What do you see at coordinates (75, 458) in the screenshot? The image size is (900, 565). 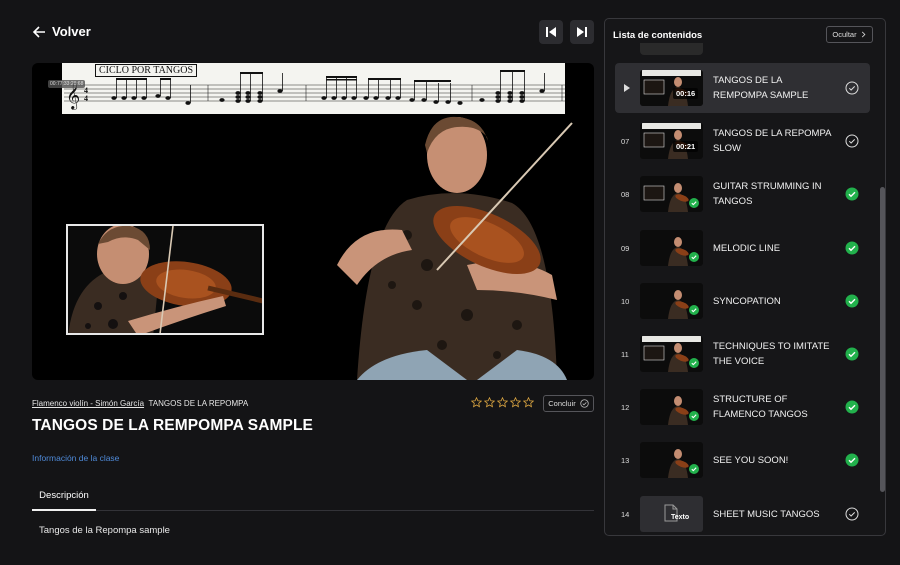 I see `class-info-link: Información de la clase` at bounding box center [75, 458].